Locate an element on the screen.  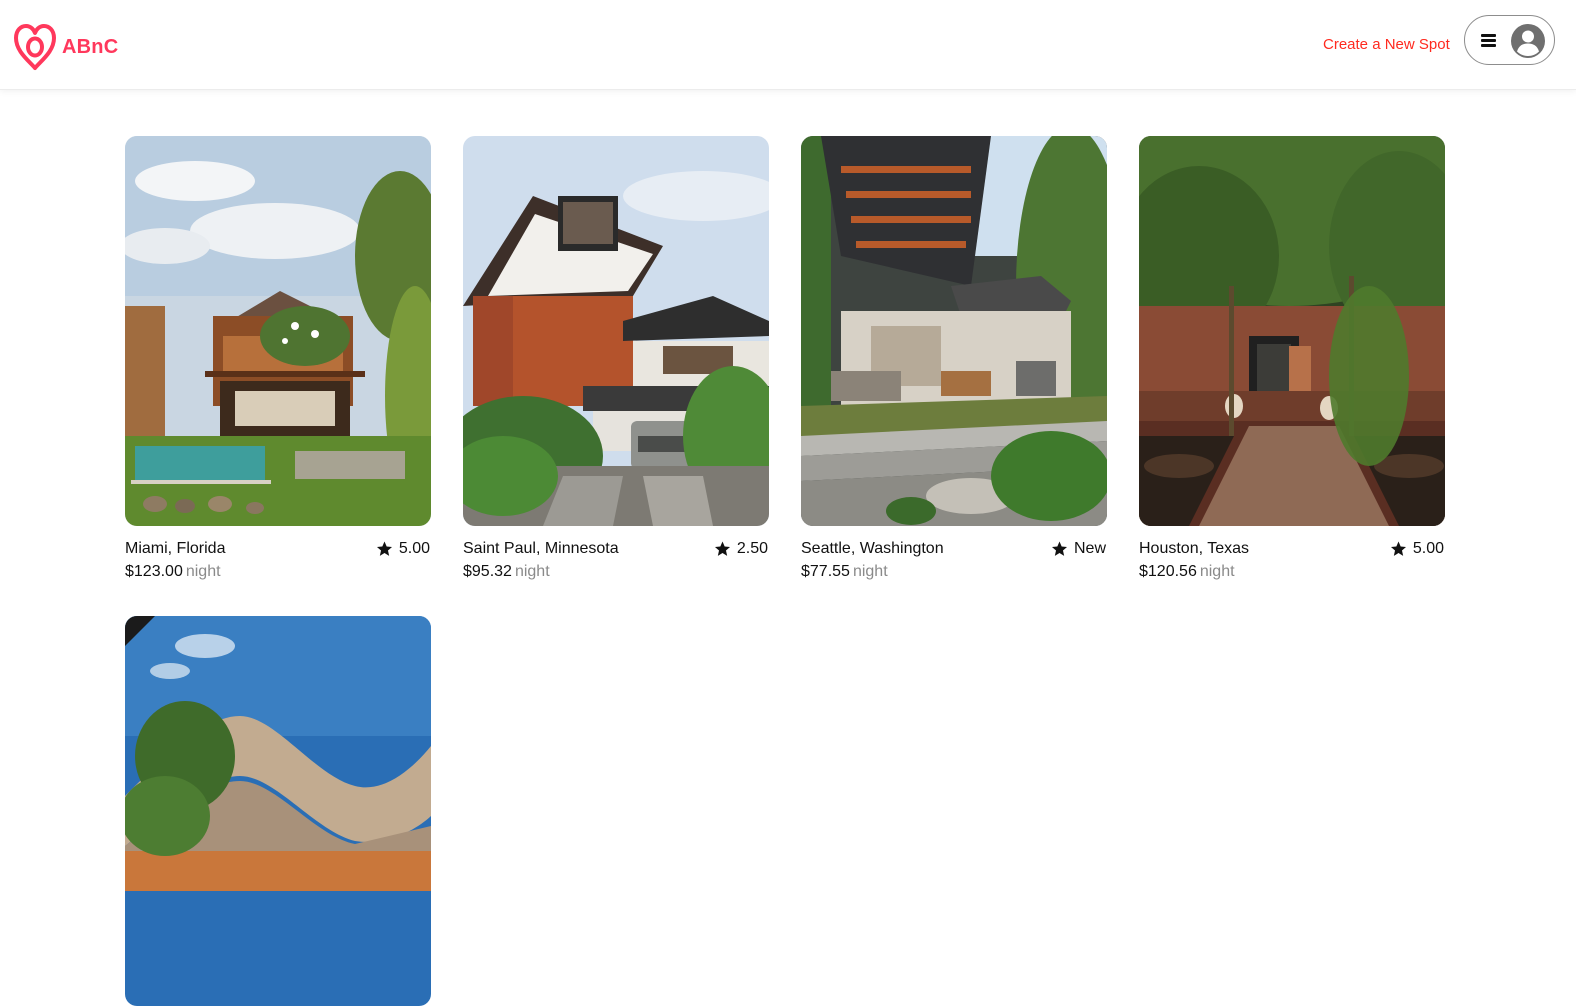
curved-roof-modern-house is located at coordinates (278, 811).